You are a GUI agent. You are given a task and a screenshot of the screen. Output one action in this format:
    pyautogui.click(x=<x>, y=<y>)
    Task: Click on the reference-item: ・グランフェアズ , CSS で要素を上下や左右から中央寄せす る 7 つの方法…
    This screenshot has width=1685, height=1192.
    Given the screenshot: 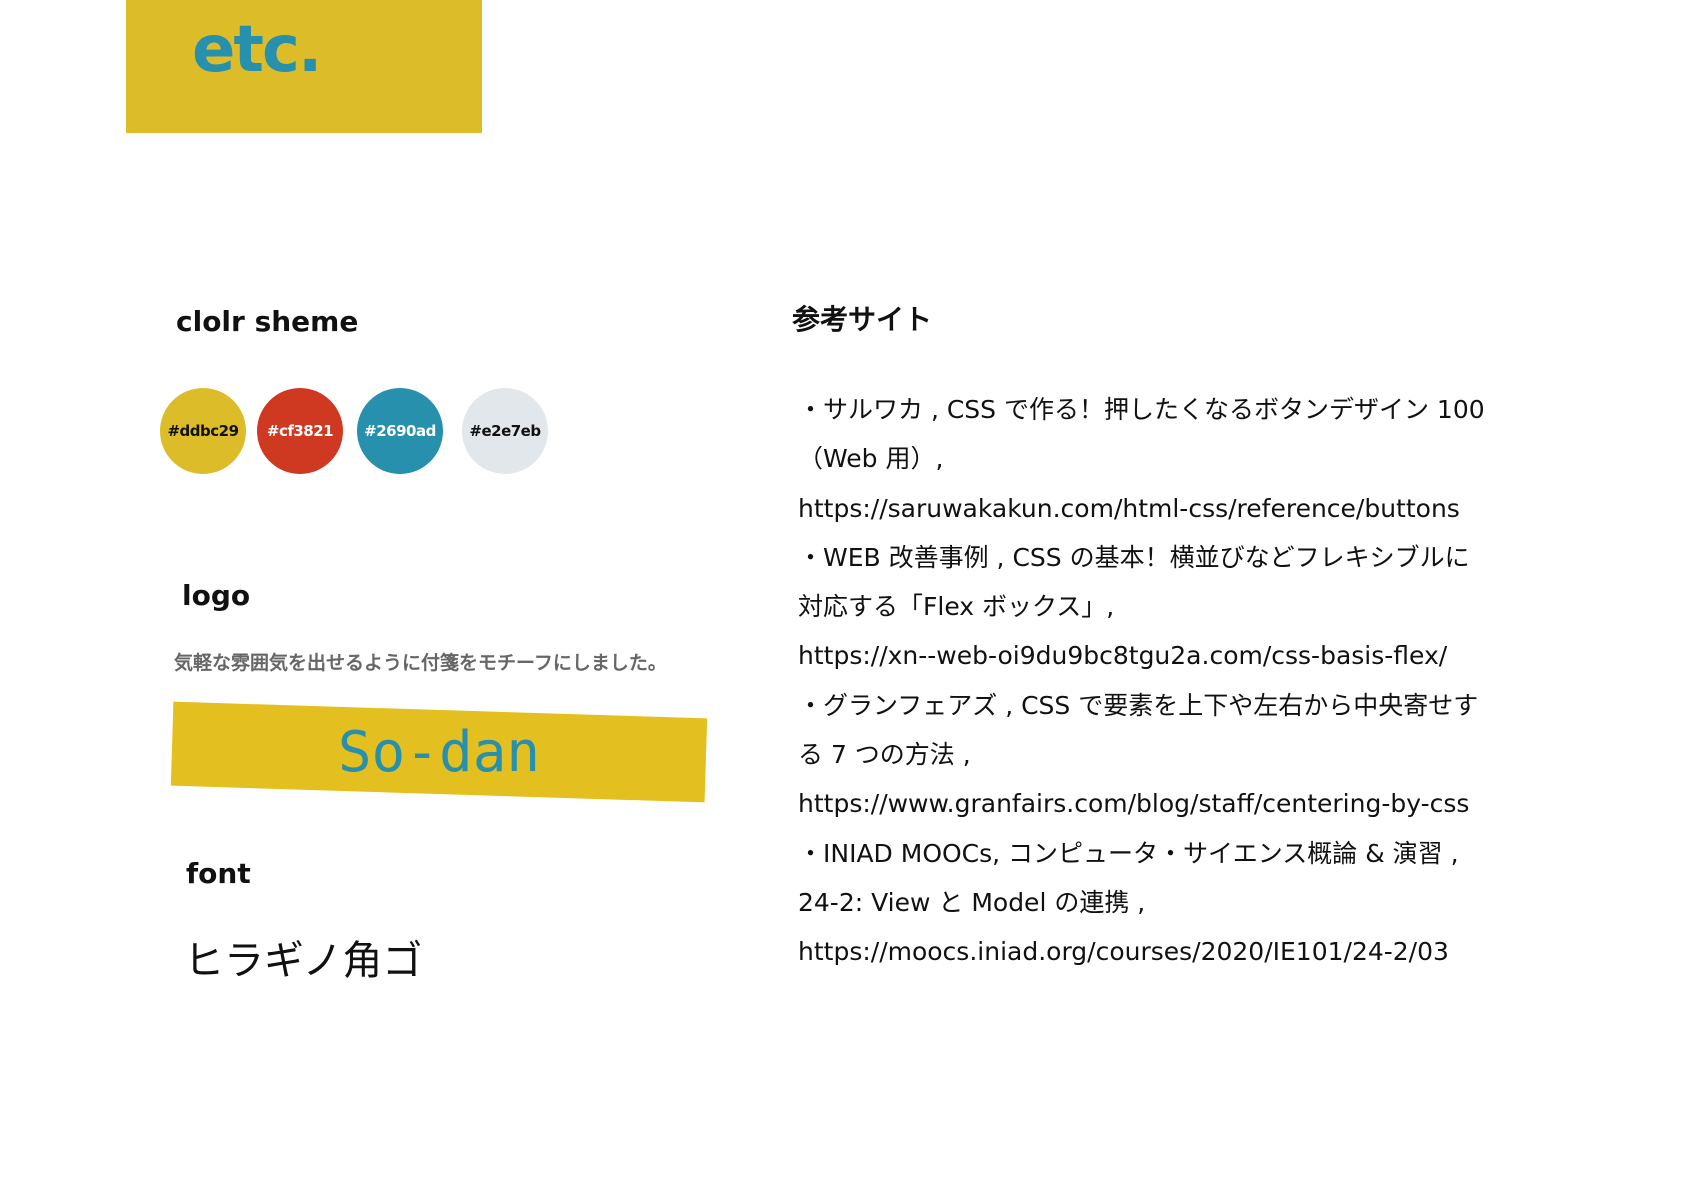 What is the action you would take?
    pyautogui.click(x=1198, y=755)
    